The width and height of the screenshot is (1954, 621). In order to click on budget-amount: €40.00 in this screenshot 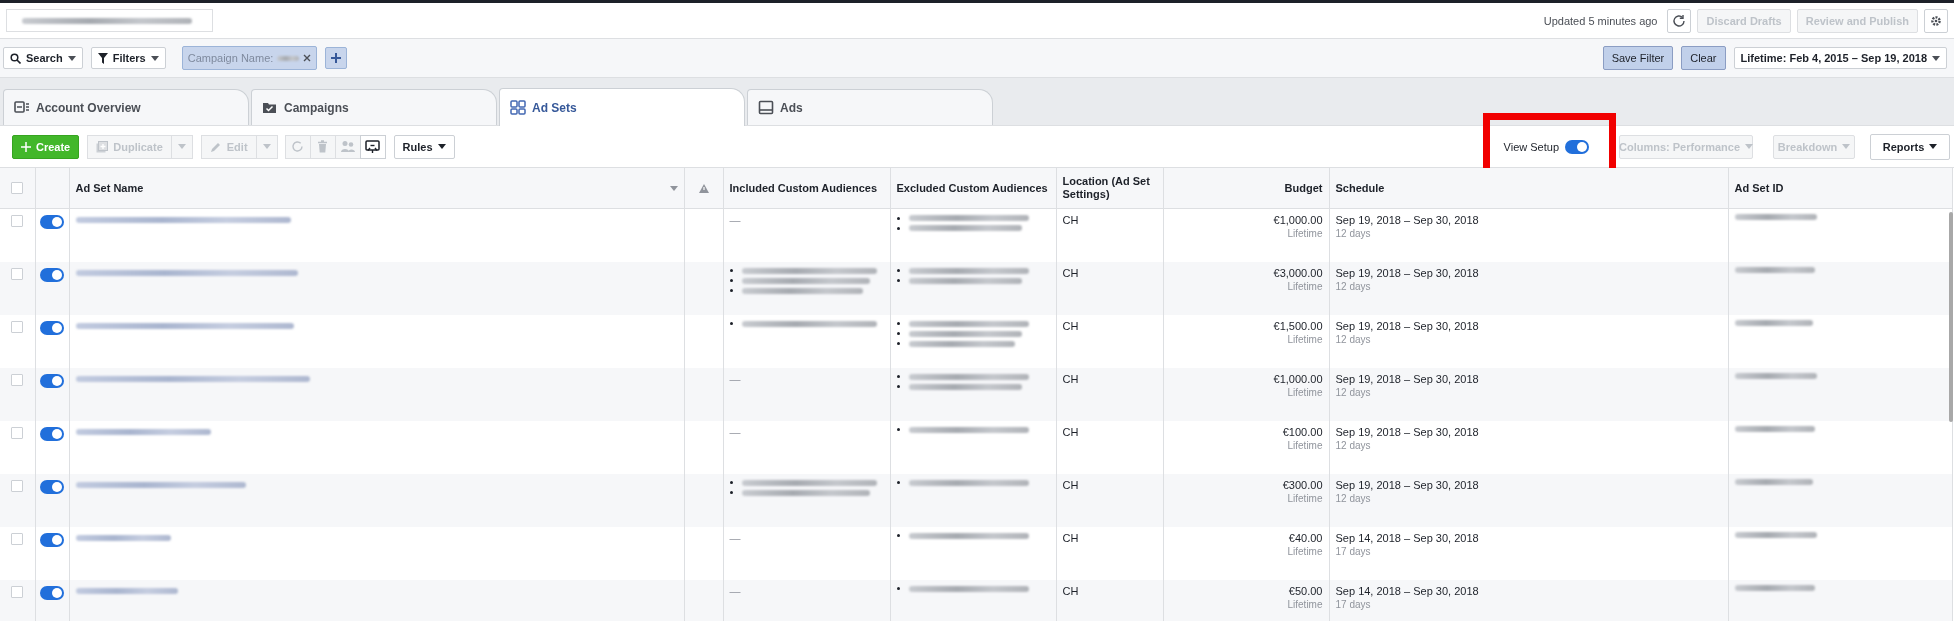, I will do `click(1305, 538)`.